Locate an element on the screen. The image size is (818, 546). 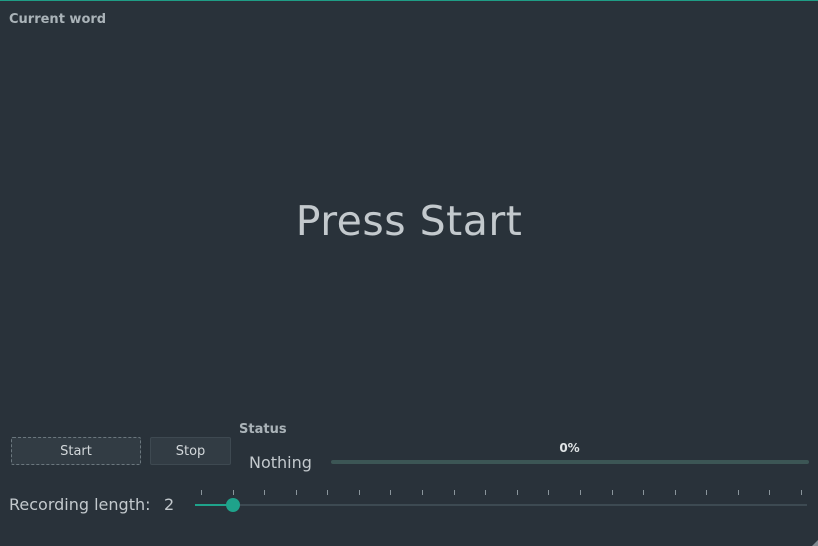
resize-grip-icon is located at coordinates (815, 543).